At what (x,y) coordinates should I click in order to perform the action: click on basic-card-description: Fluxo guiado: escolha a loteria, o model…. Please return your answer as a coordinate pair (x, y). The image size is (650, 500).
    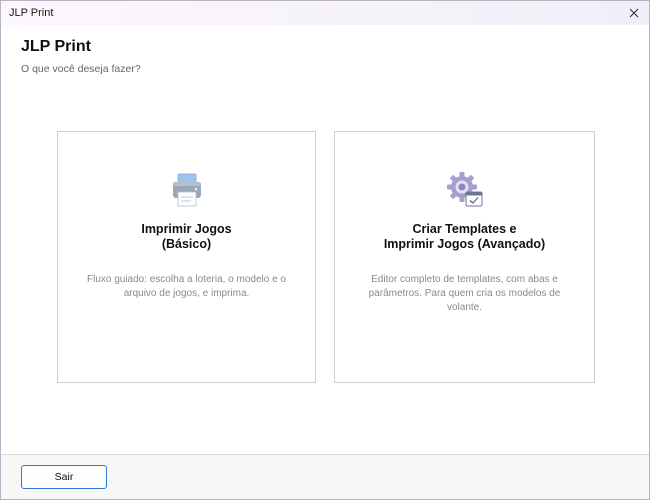
    Looking at the image, I should click on (186, 286).